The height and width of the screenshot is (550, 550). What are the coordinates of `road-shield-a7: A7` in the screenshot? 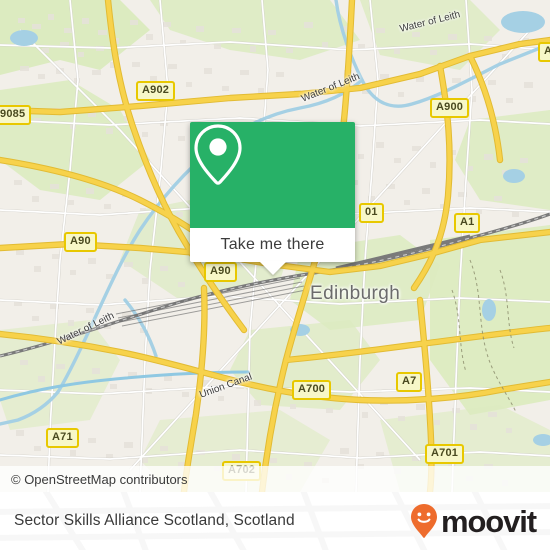 It's located at (409, 382).